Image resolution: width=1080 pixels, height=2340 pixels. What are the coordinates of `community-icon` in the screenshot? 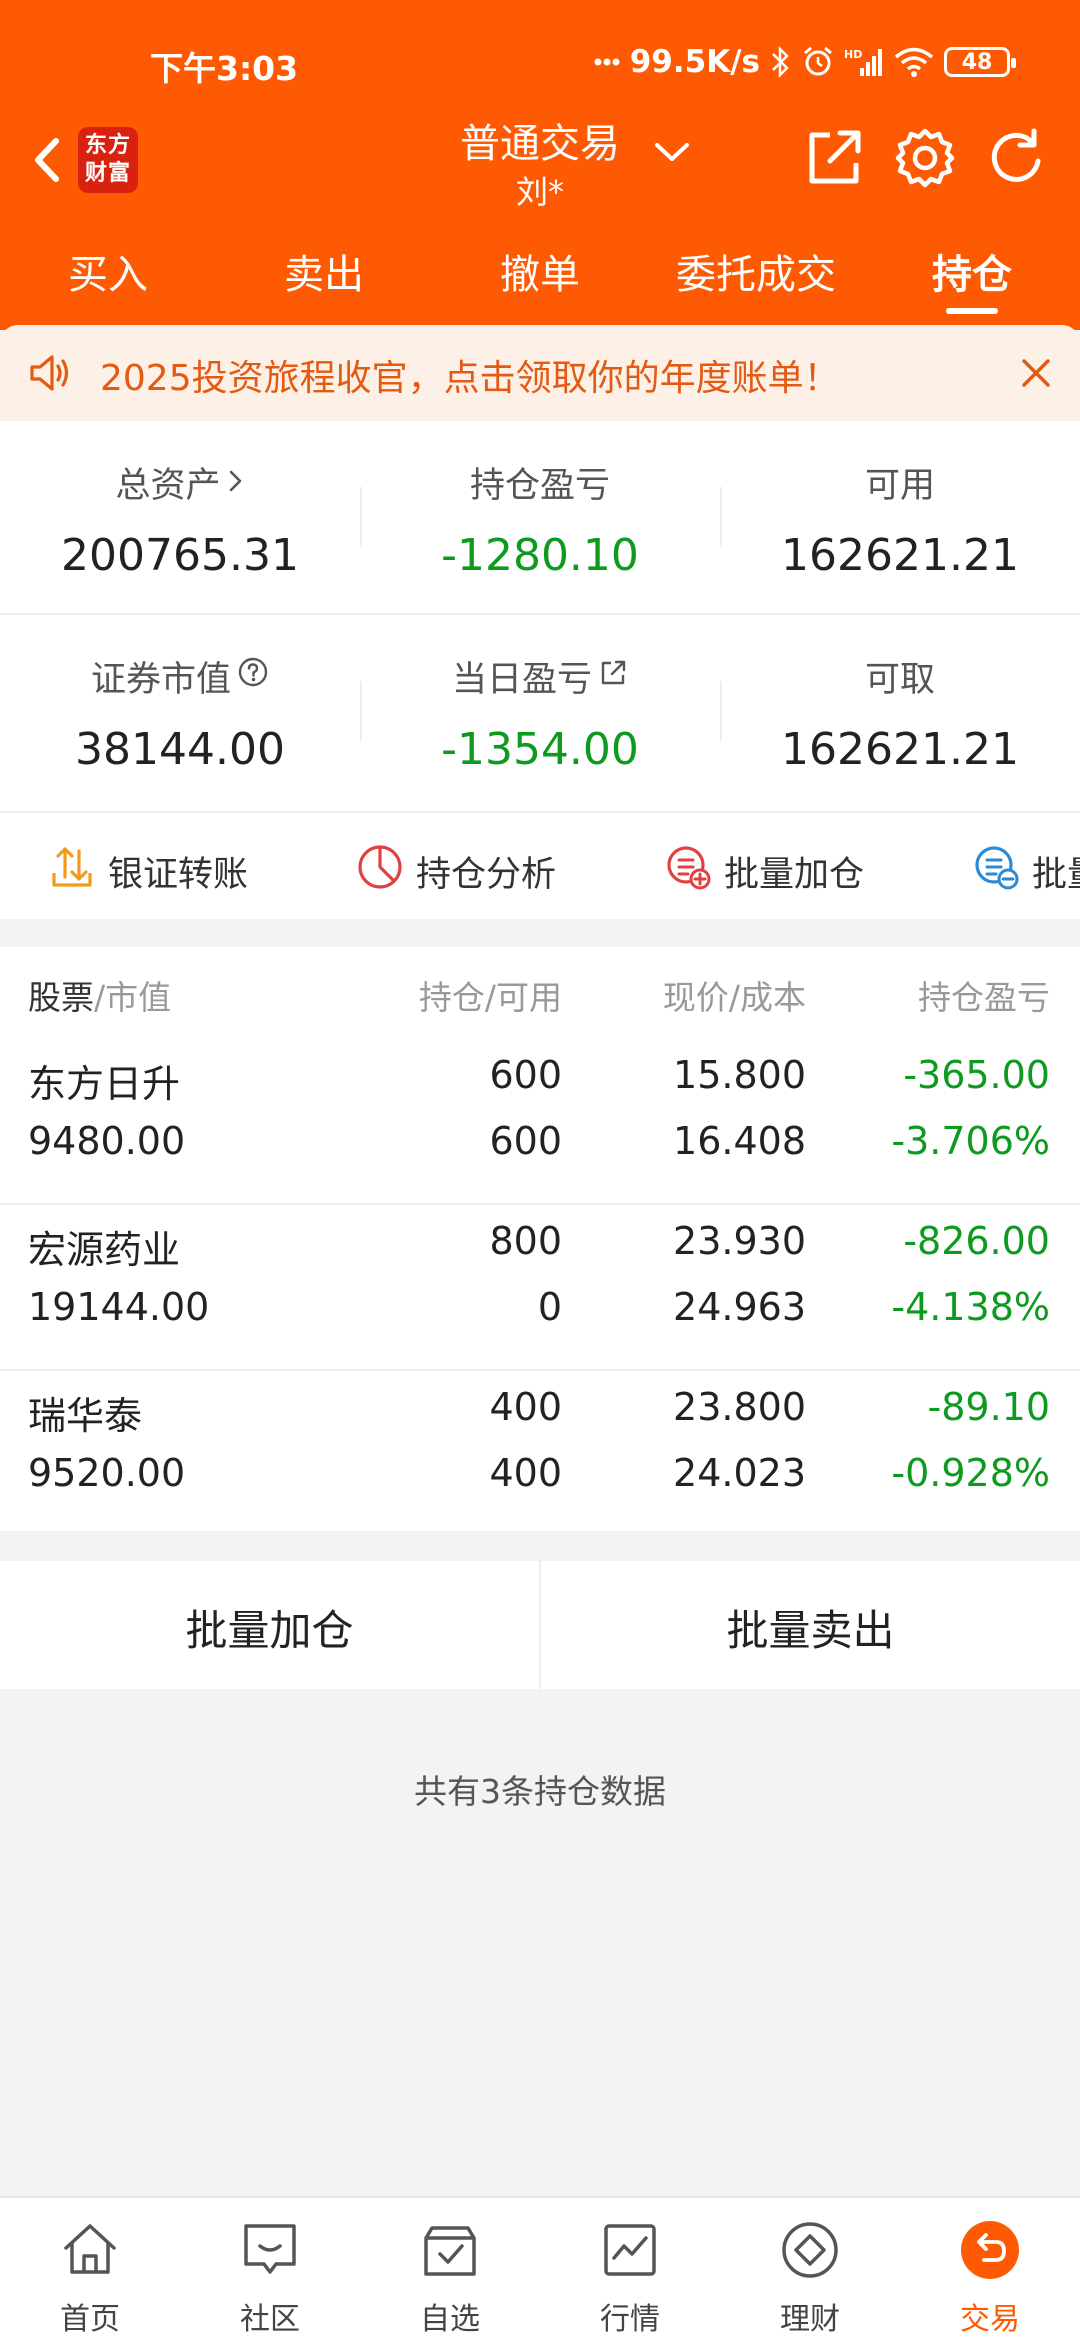 It's located at (270, 2250).